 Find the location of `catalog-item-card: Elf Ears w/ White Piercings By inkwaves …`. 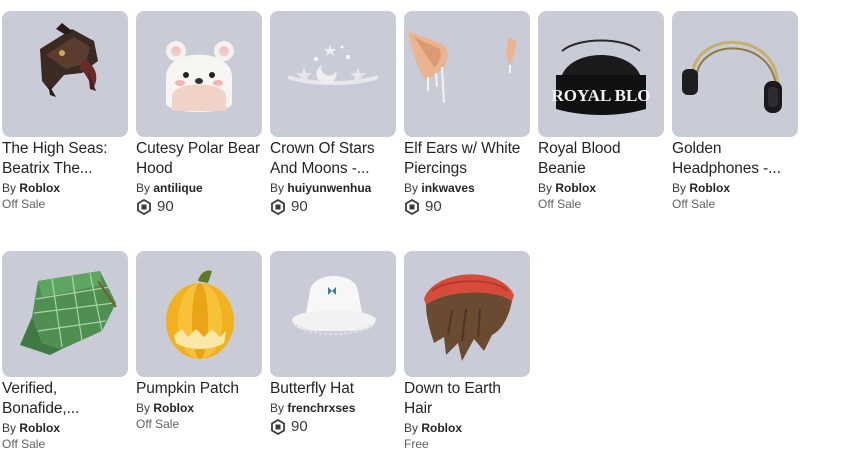

catalog-item-card: Elf Ears w/ White Piercings By inkwaves … is located at coordinates (468, 114).